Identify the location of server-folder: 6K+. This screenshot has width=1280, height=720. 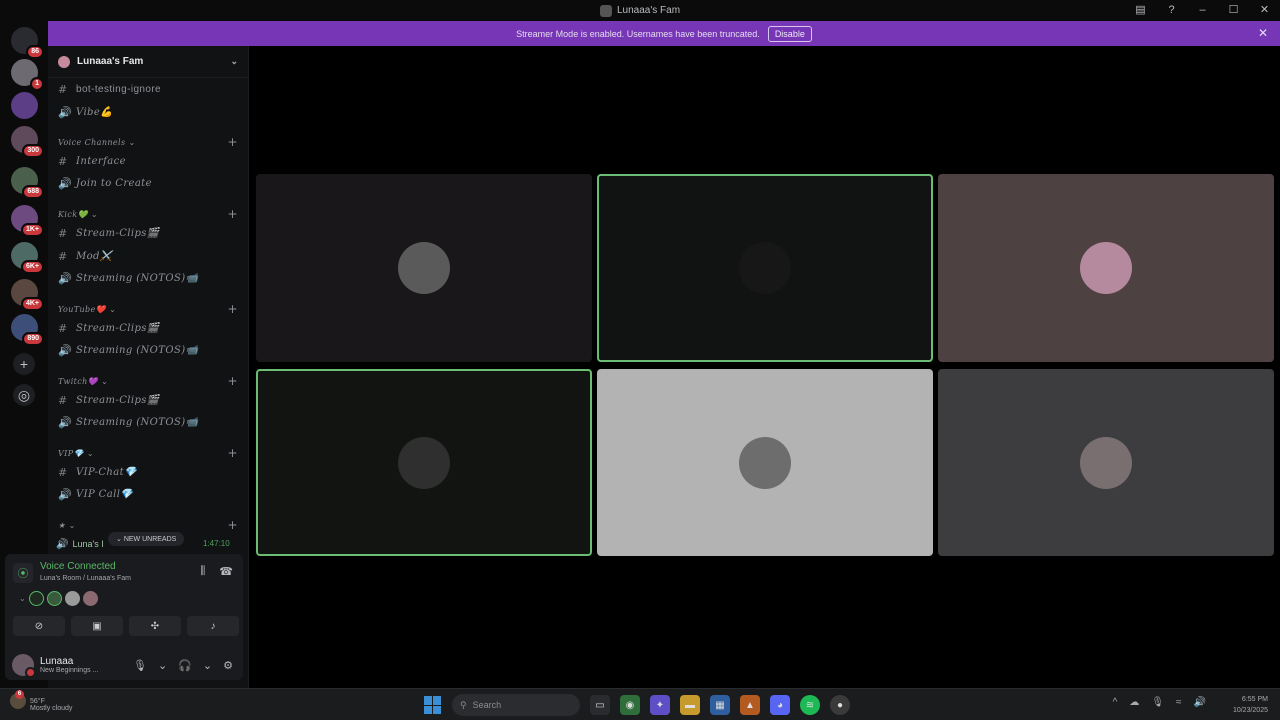
(27, 258).